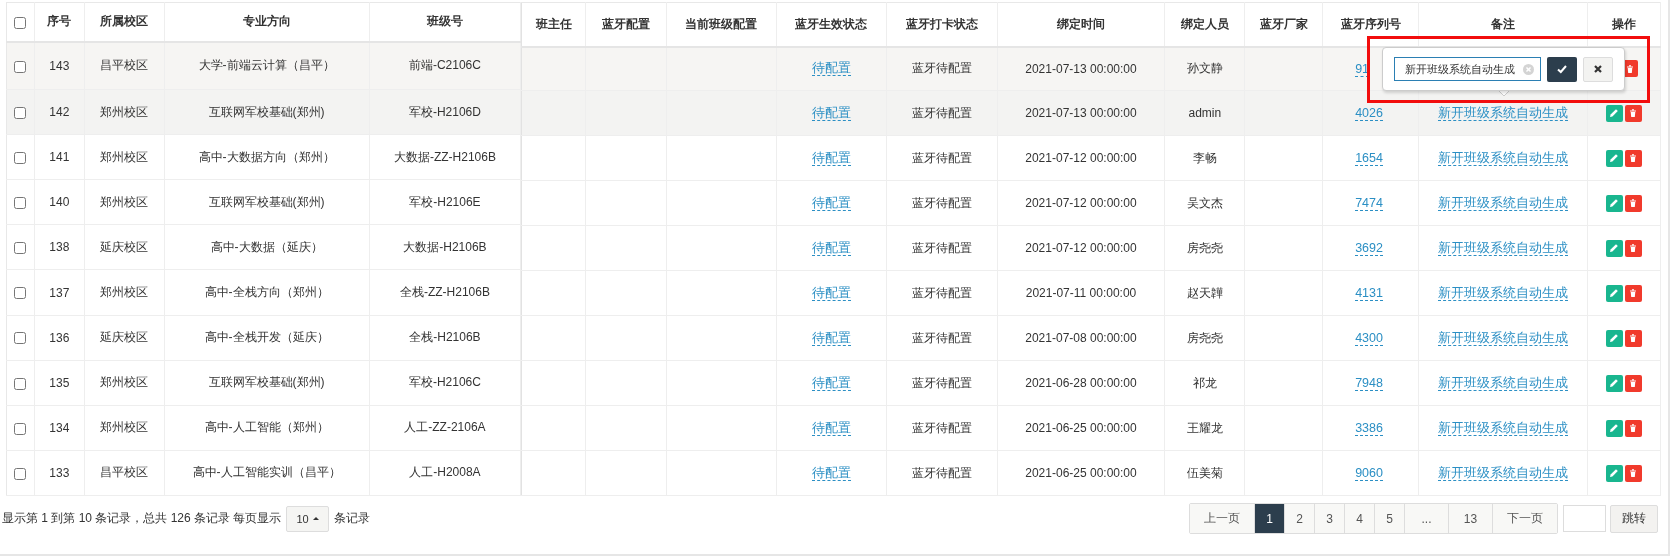 Image resolution: width=1678 pixels, height=558 pixels. What do you see at coordinates (351, 518) in the screenshot?
I see `record-suffix: 条记录` at bounding box center [351, 518].